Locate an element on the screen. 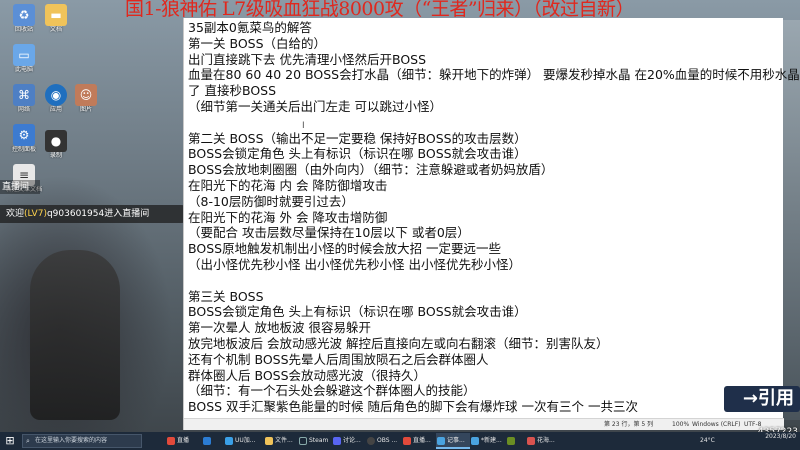  note-line: BOSS原地触发机制出小怪的时候会放大招 一定要远一些 is located at coordinates (345, 249).